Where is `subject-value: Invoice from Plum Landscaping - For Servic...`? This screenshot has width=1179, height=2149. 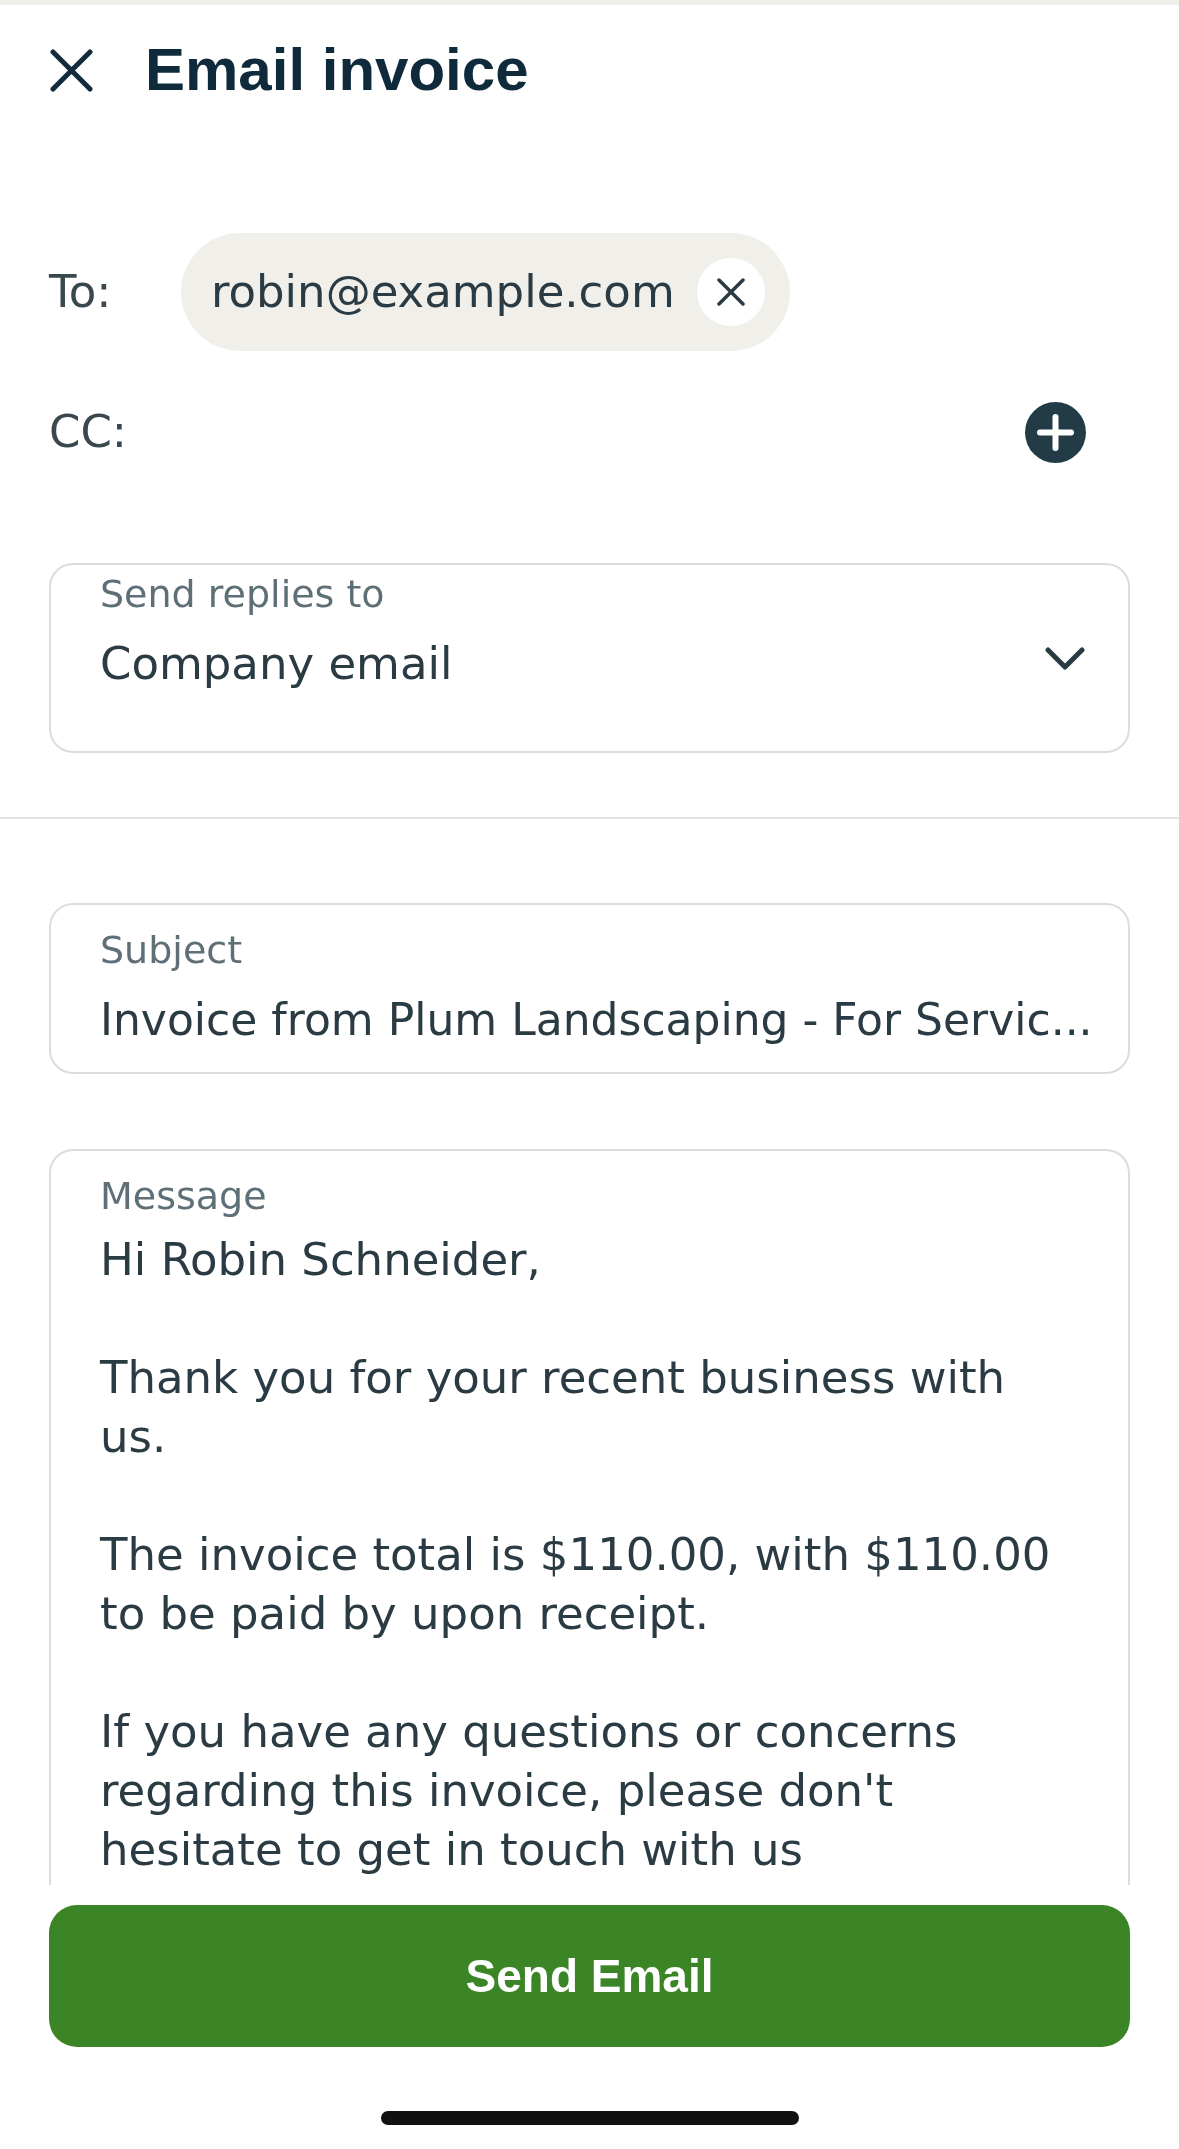
subject-value: Invoice from Plum Landscaping - For Servic... is located at coordinates (597, 1020).